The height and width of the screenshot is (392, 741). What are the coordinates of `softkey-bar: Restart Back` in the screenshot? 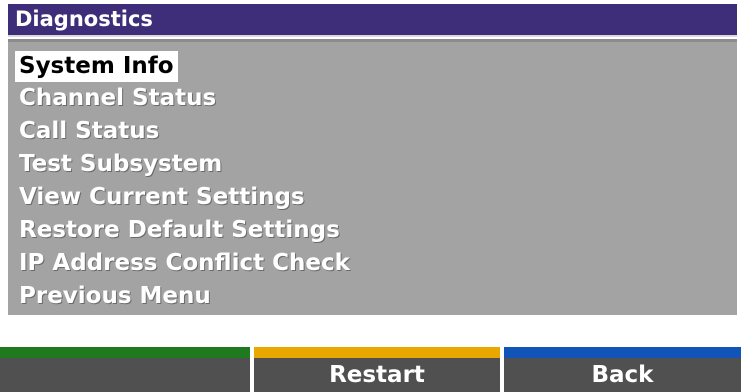 It's located at (370, 369).